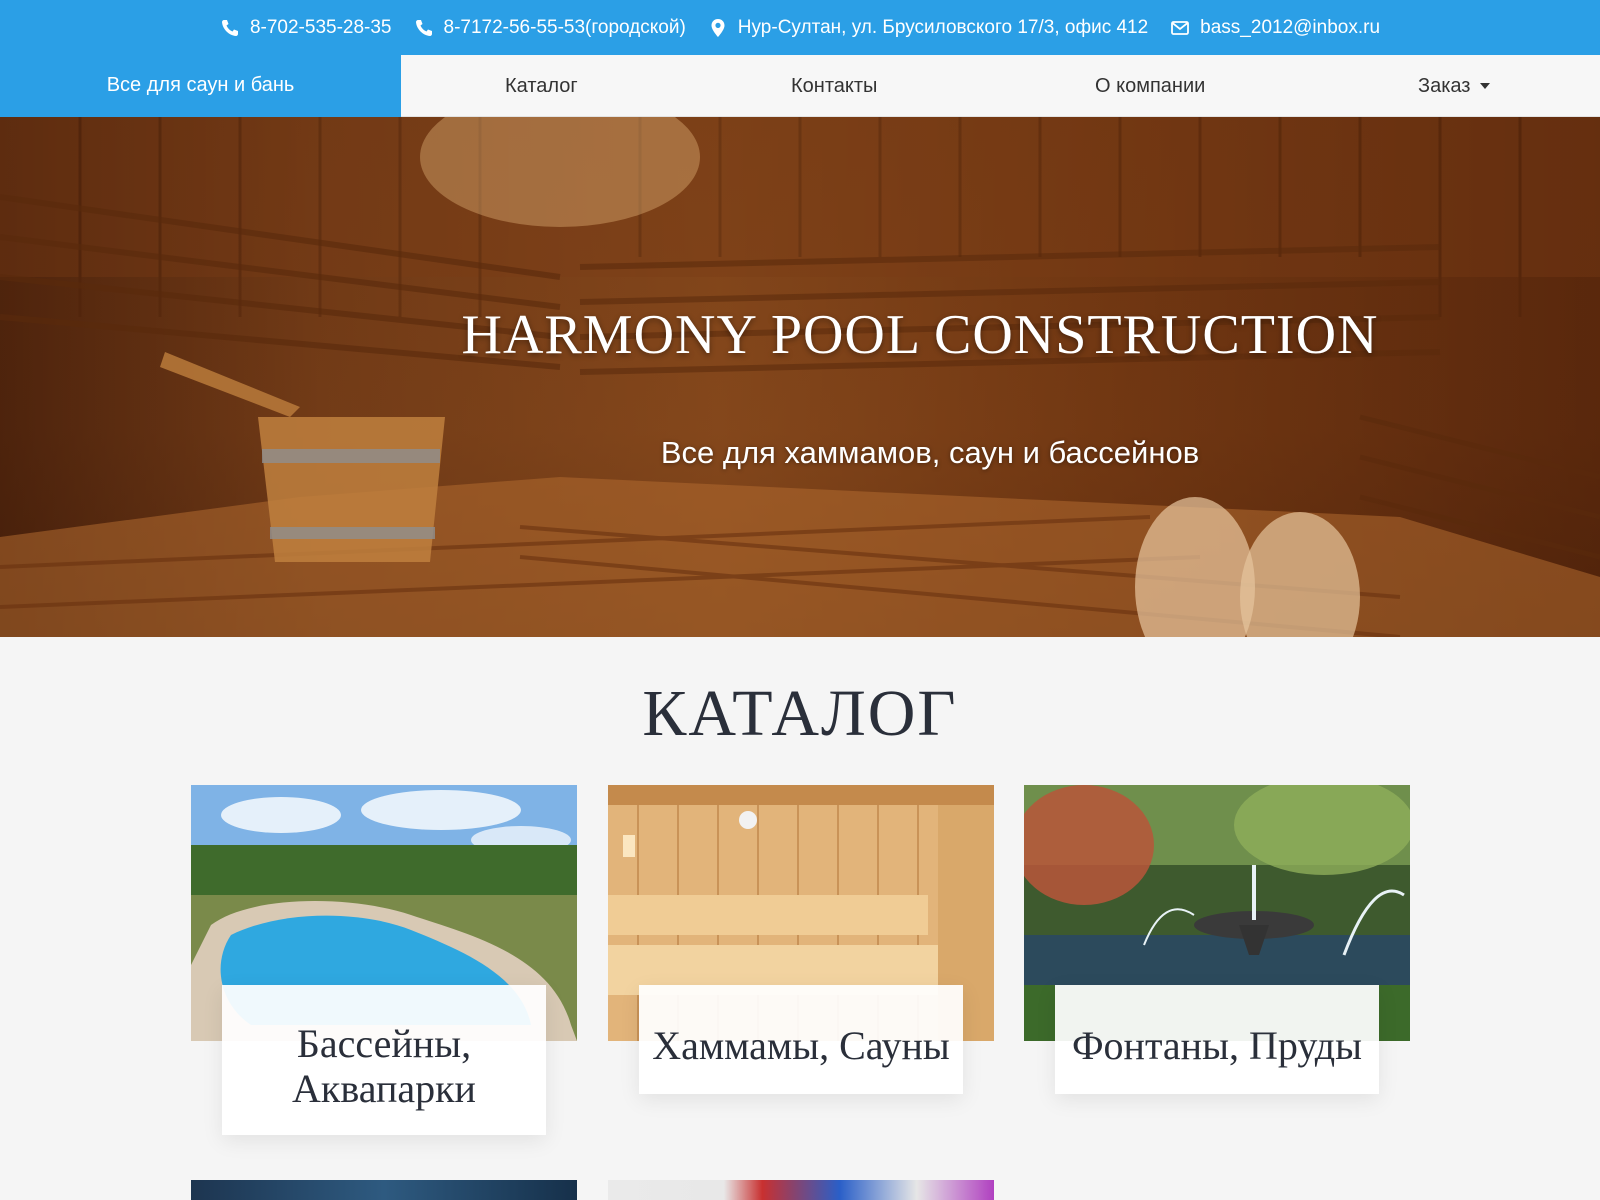 This screenshot has height=1200, width=1600. What do you see at coordinates (564, 27) in the screenshot?
I see `phone-2-text: 8-7172-56-55-53(городской)` at bounding box center [564, 27].